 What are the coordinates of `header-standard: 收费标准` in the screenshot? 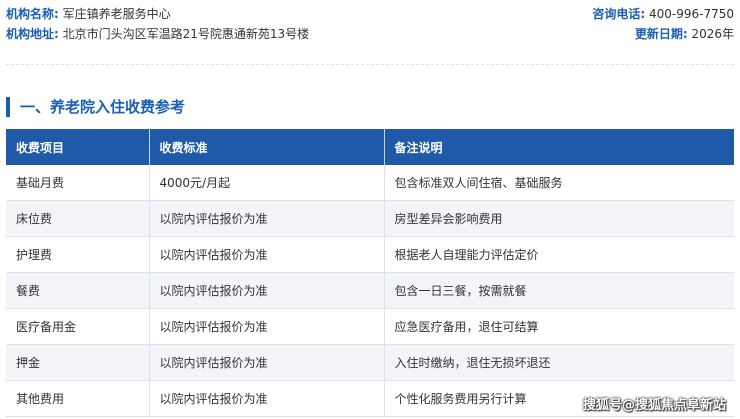 It's located at (267, 147).